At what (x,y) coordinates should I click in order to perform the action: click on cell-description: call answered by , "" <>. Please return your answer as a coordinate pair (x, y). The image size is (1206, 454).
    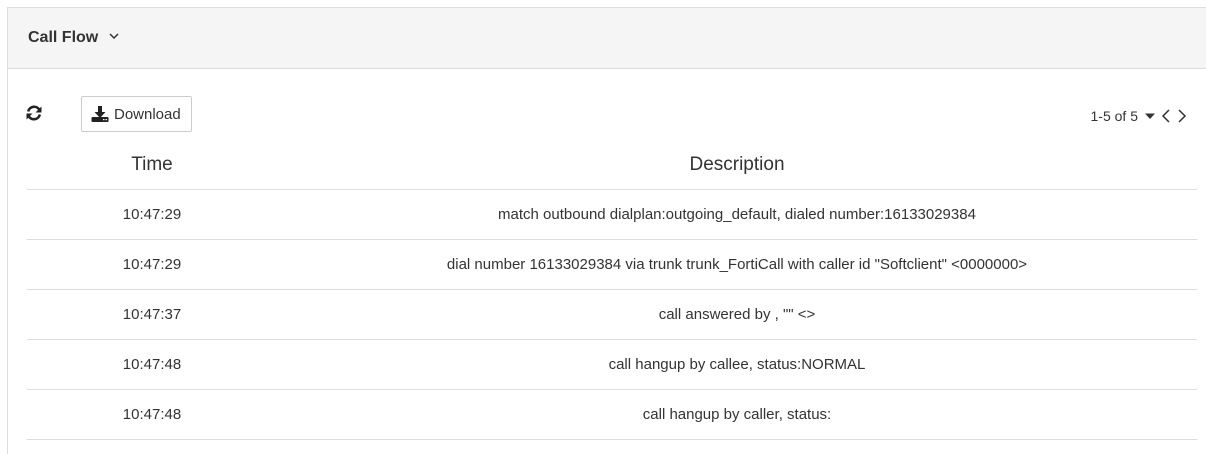
    Looking at the image, I should click on (737, 314).